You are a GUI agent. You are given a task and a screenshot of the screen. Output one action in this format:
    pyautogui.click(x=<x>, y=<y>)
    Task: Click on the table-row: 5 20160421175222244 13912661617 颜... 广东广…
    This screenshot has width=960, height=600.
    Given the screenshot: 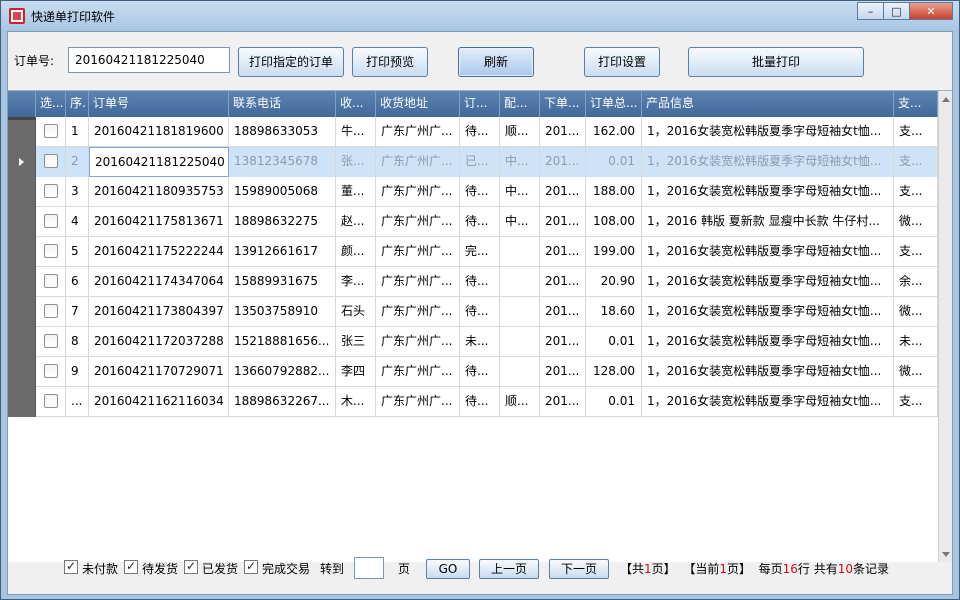 What is the action you would take?
    pyautogui.click(x=473, y=252)
    